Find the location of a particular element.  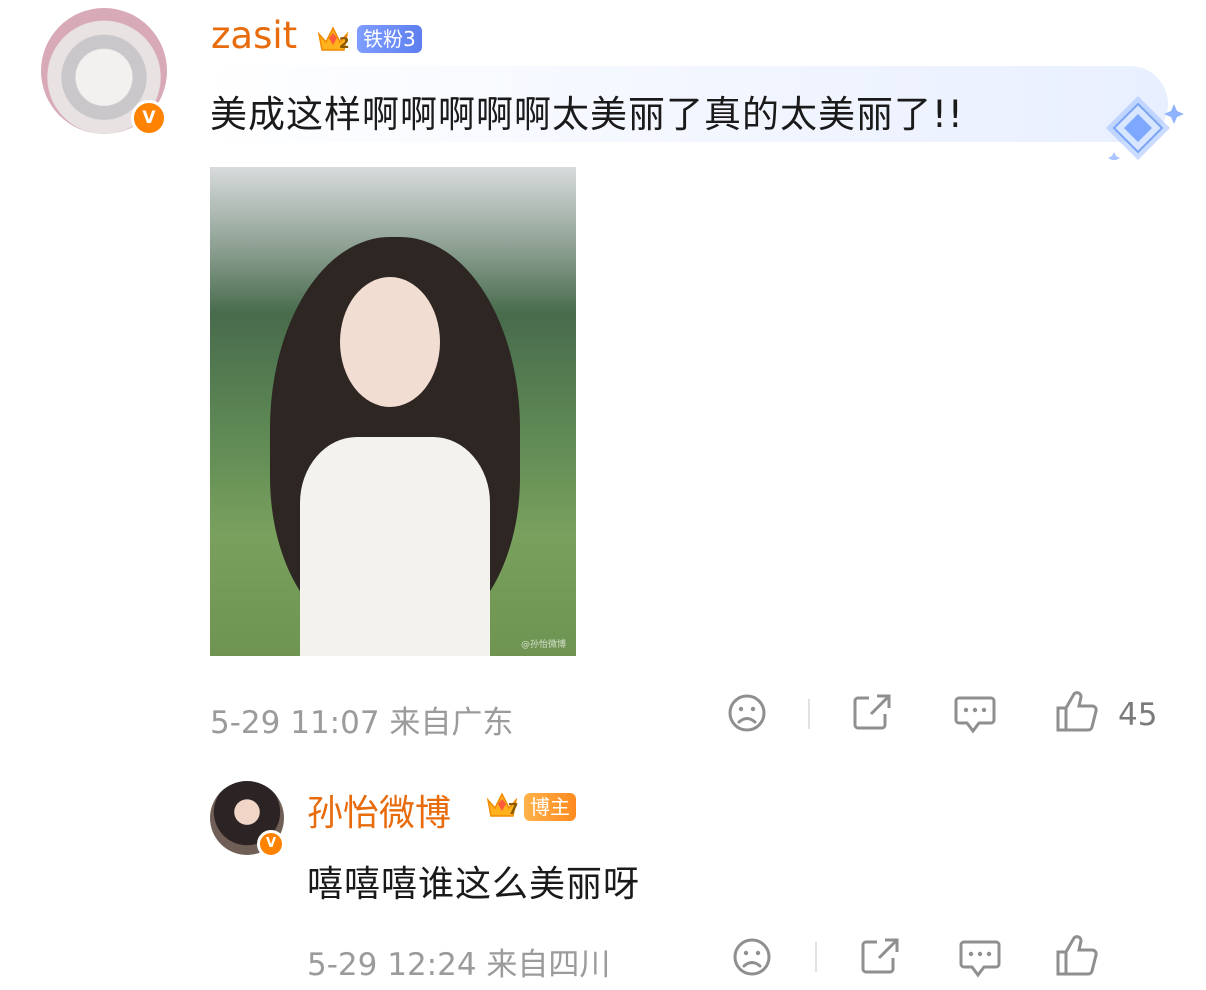

time: 11:07 is located at coordinates (335, 723).